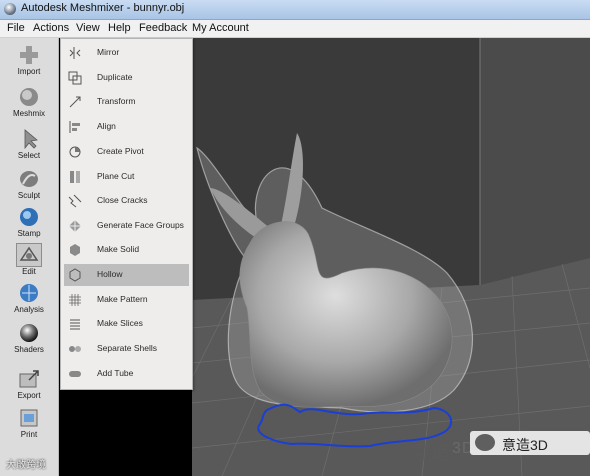  Describe the element at coordinates (115, 77) in the screenshot. I see `duplicate-label: Duplicate` at that location.